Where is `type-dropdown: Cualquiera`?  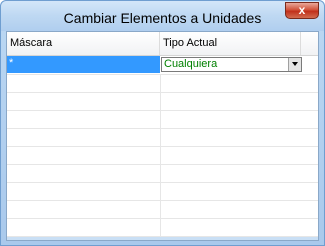
type-dropdown: Cualquiera is located at coordinates (231, 64).